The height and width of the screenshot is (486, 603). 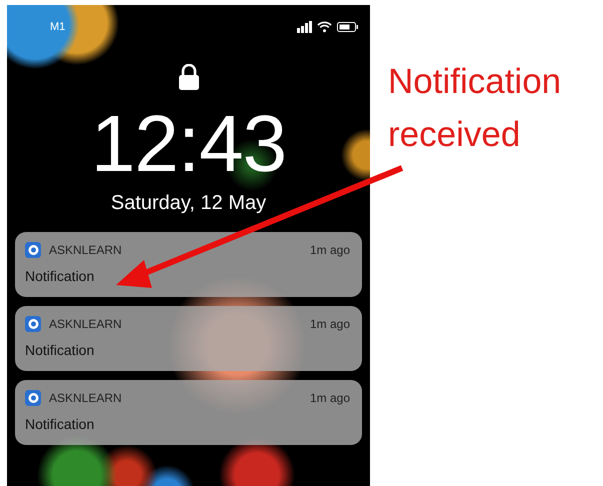 I want to click on annotation-text: Notification received, so click(x=475, y=108).